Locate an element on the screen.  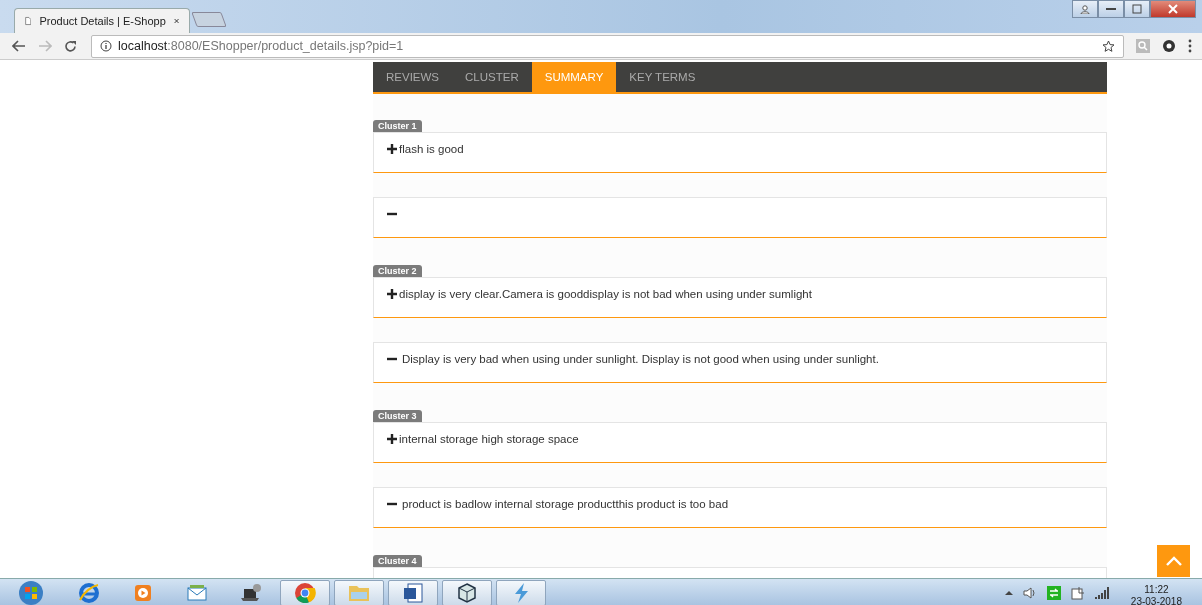
ie-icon is located at coordinates (89, 592).